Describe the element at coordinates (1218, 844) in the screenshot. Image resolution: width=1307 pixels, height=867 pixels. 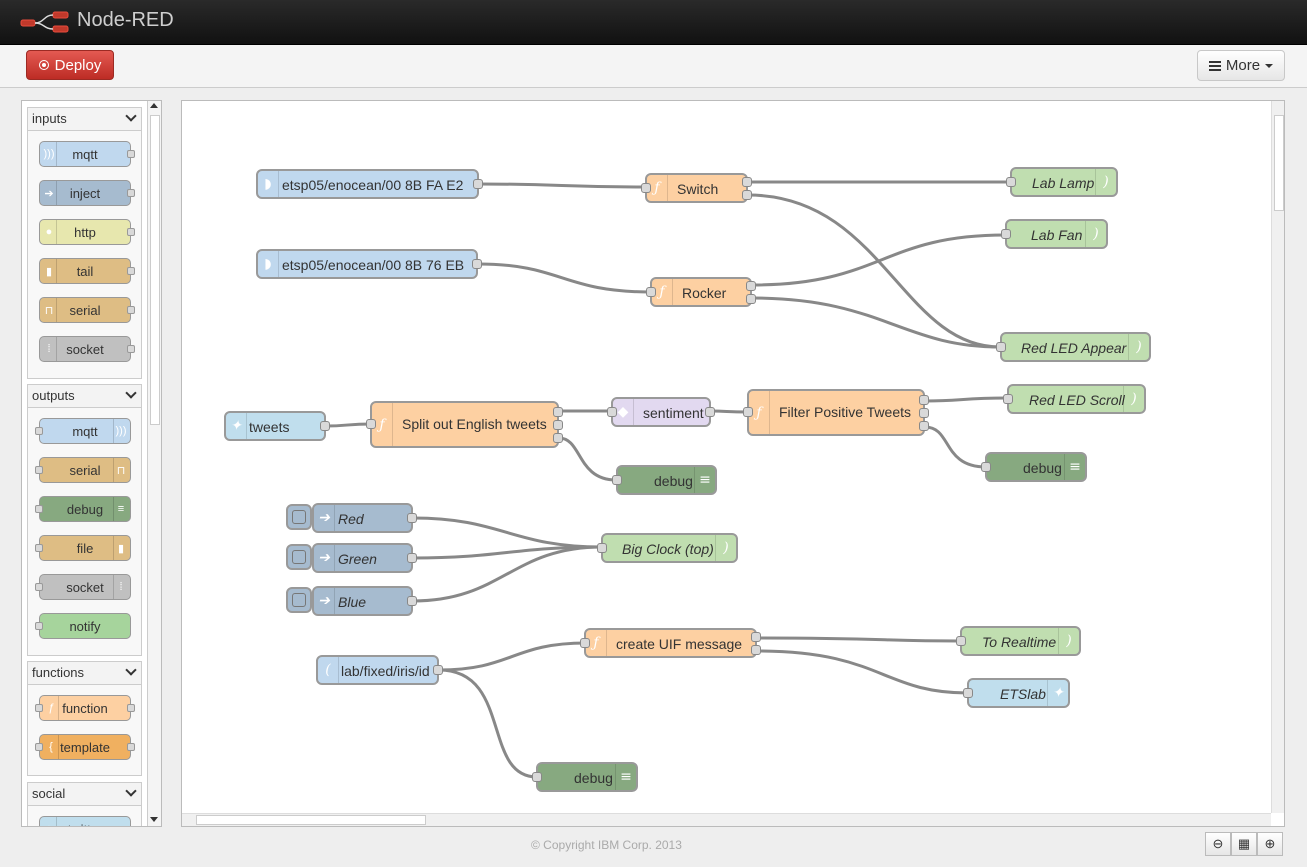
I see `zoom-out-button: ⊖` at that location.